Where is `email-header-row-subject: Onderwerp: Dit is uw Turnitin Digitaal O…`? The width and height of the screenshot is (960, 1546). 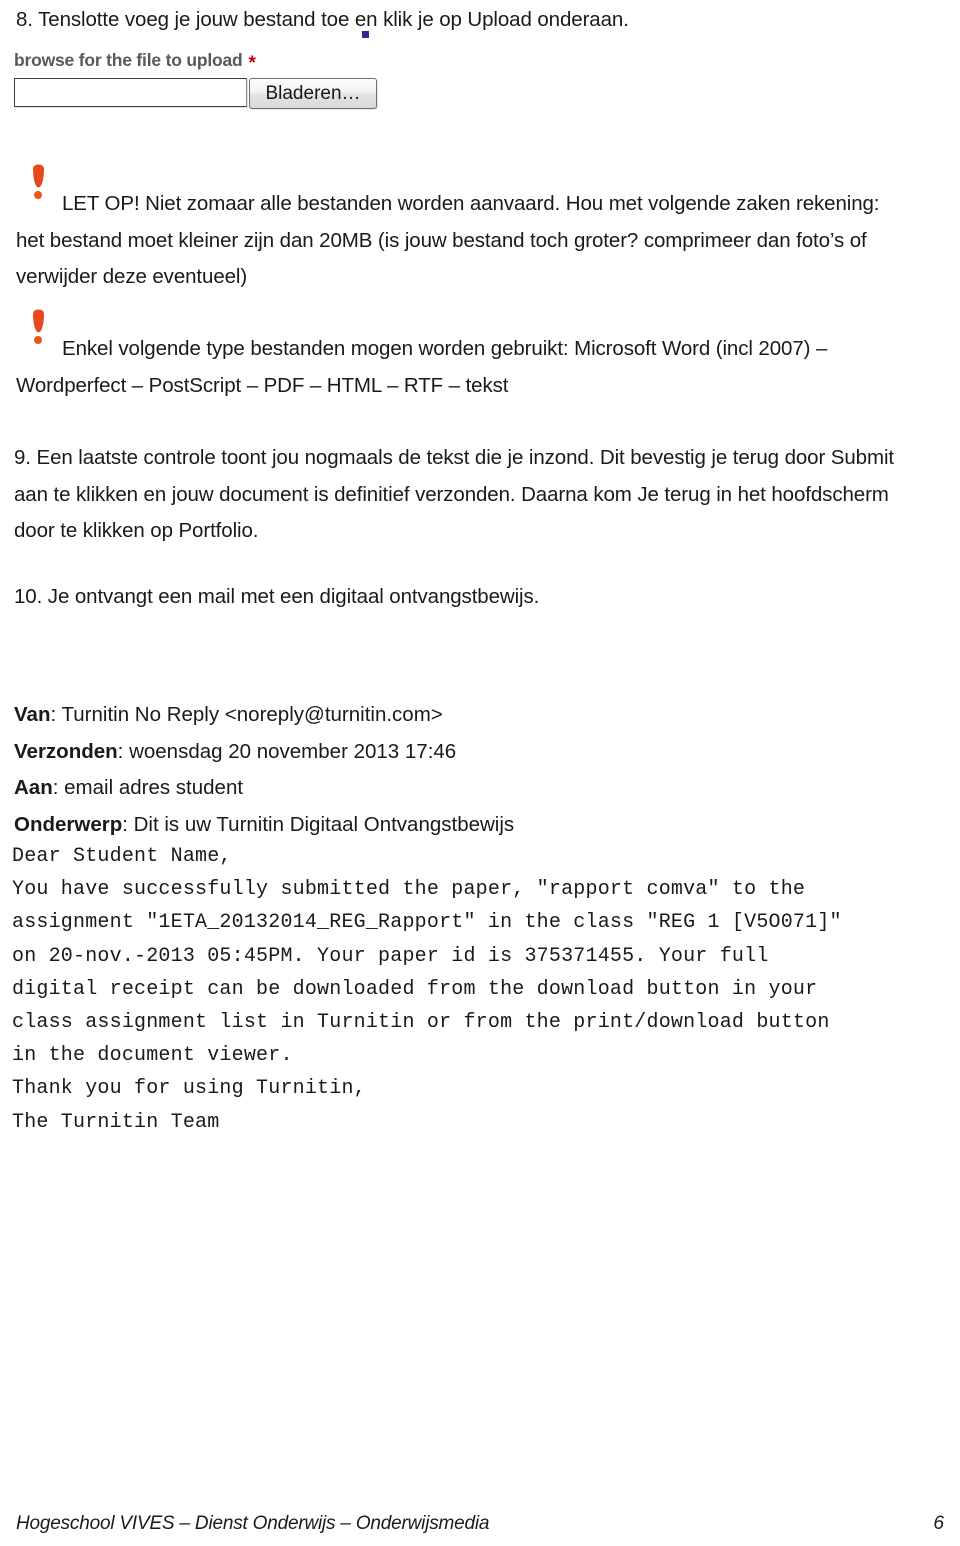
email-header-row-subject: Onderwerp: Dit is uw Turnitin Digitaal O… is located at coordinates (264, 824).